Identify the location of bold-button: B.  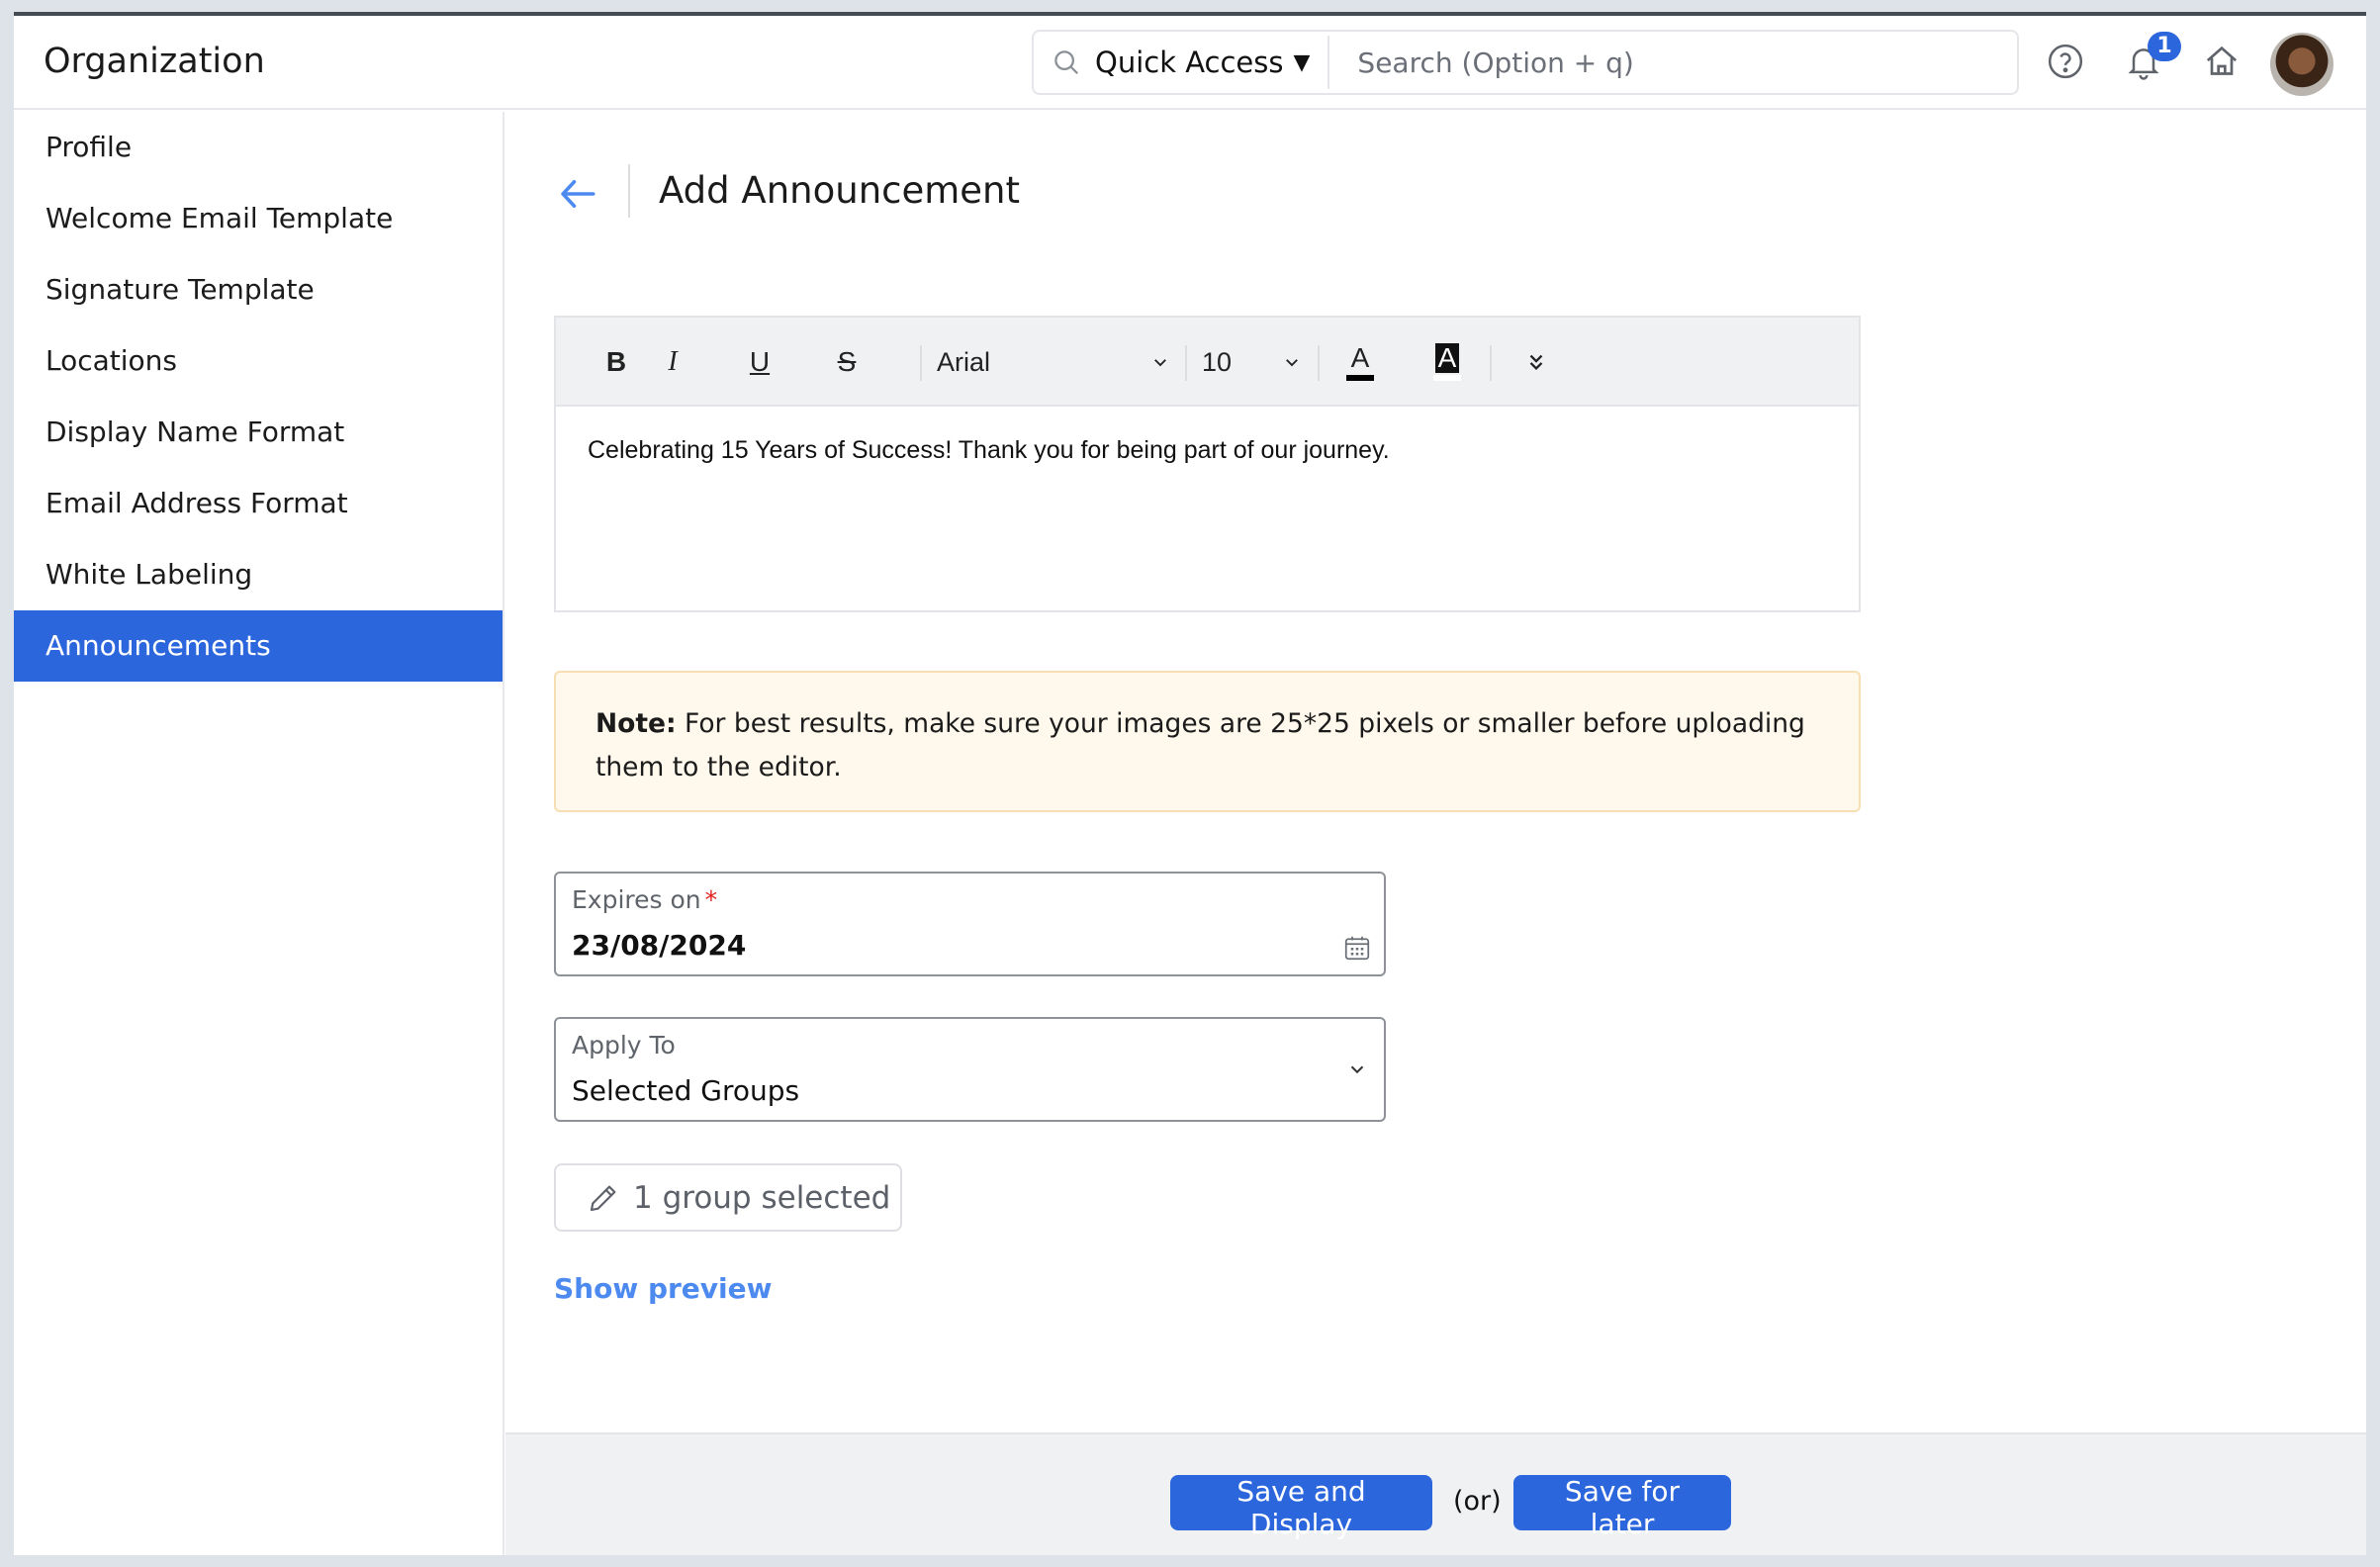
(616, 362).